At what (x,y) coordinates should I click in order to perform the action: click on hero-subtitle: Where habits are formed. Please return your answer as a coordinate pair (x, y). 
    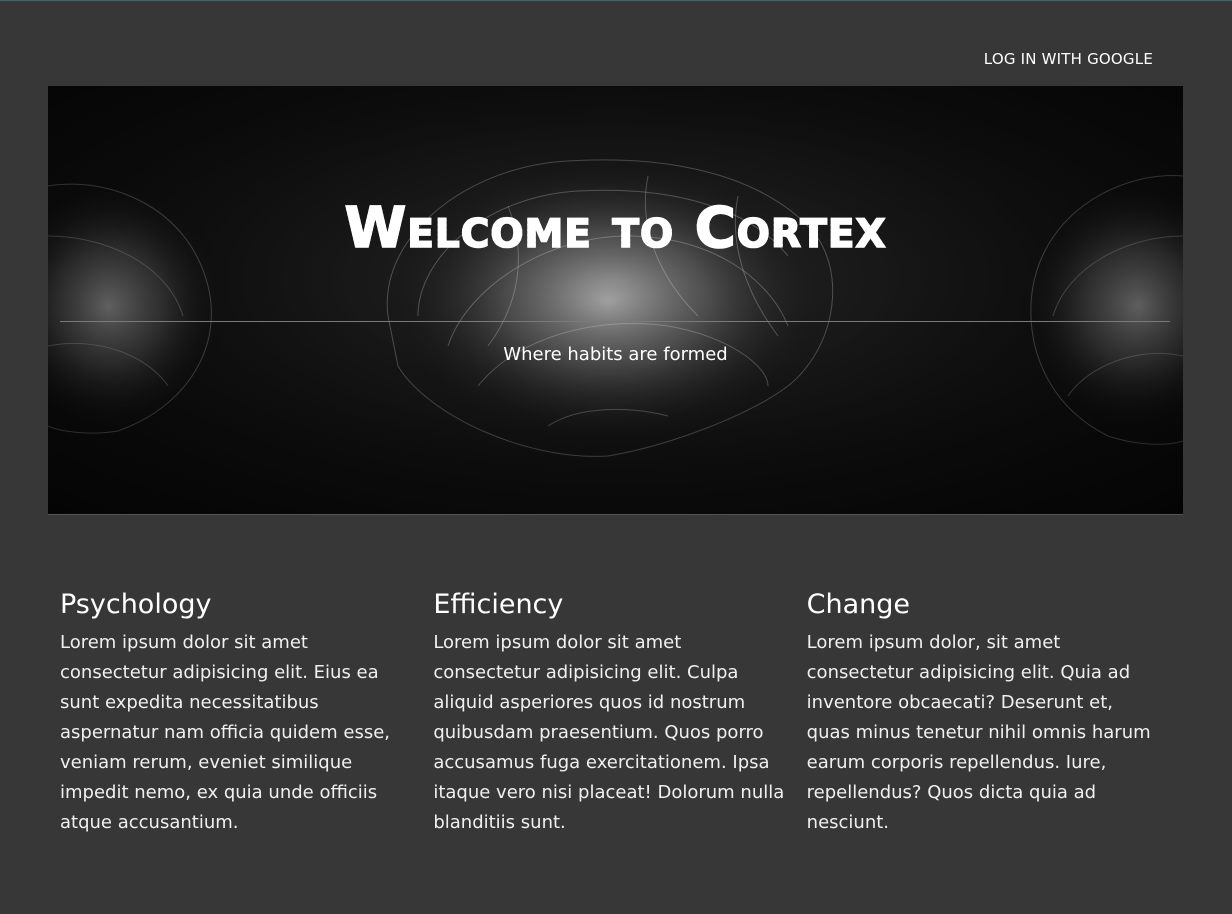
    Looking at the image, I should click on (615, 354).